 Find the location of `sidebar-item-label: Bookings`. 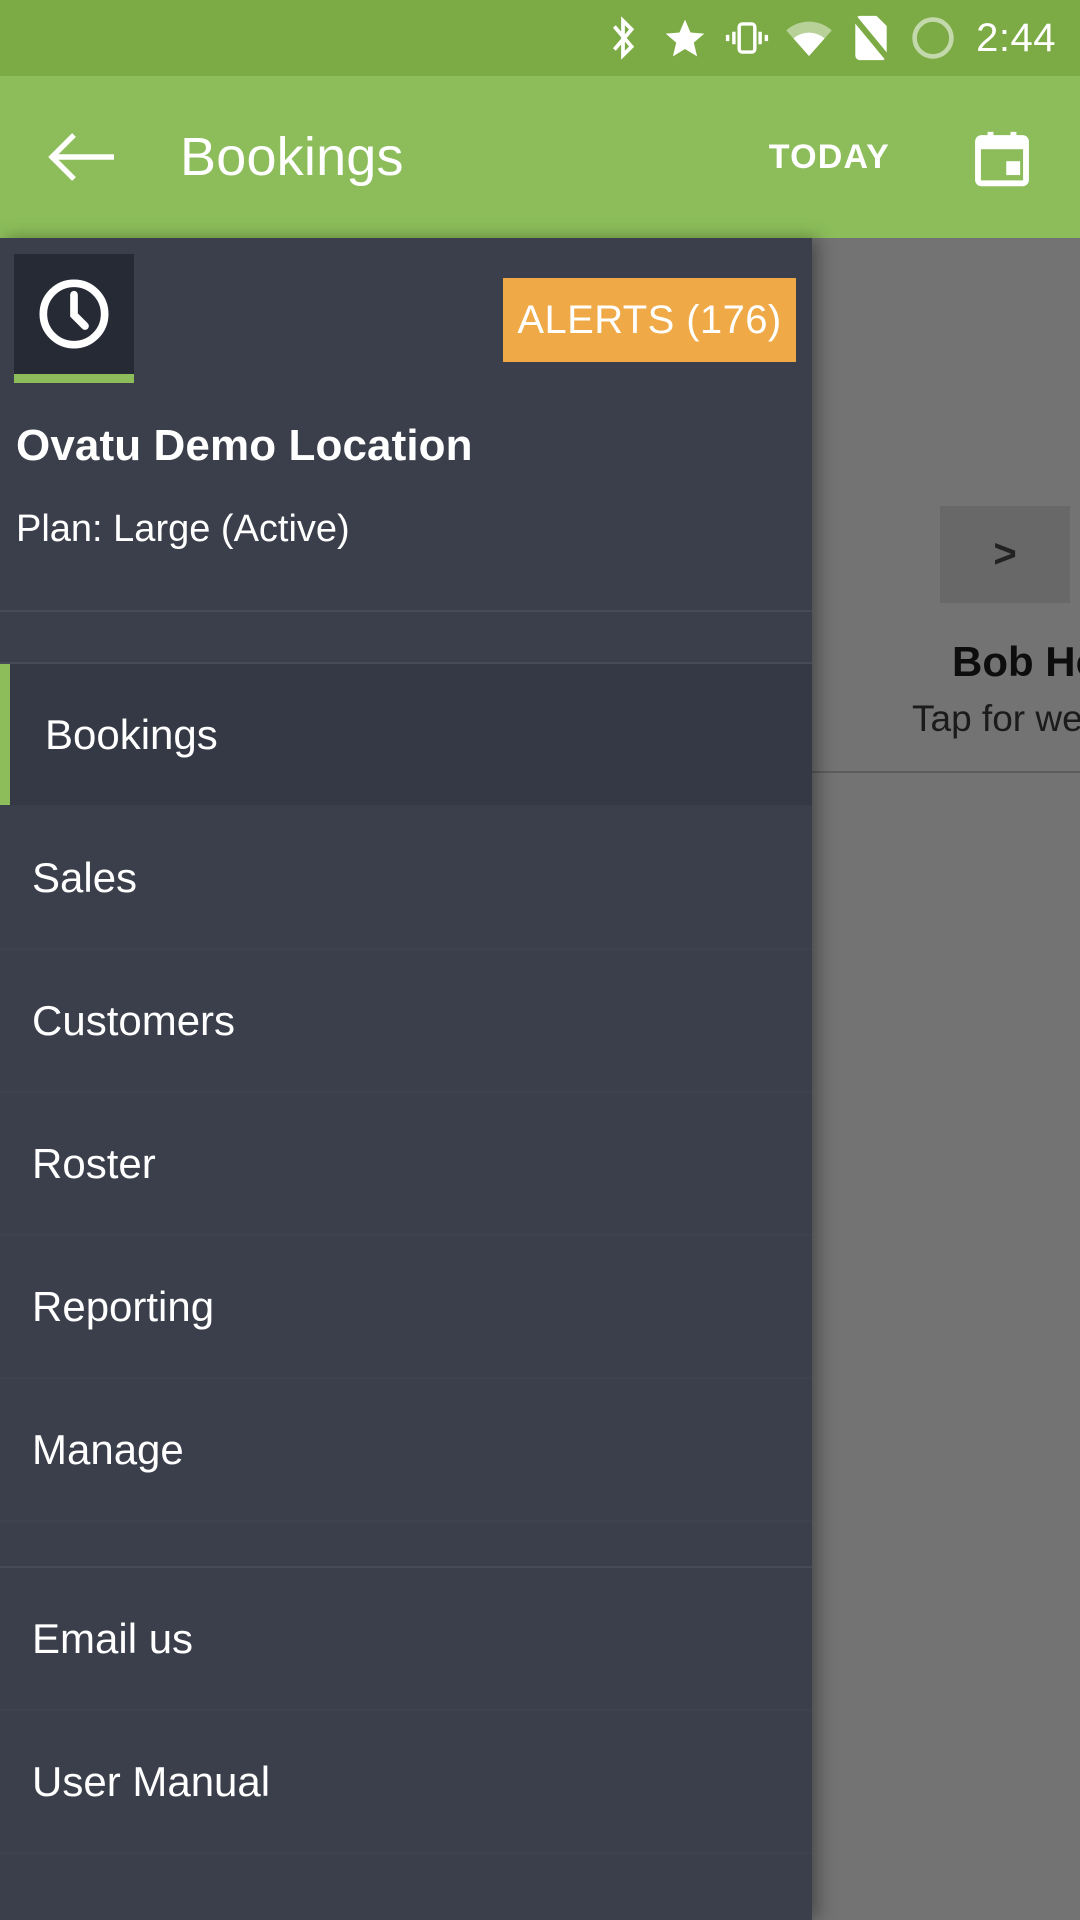

sidebar-item-label: Bookings is located at coordinates (131, 734).